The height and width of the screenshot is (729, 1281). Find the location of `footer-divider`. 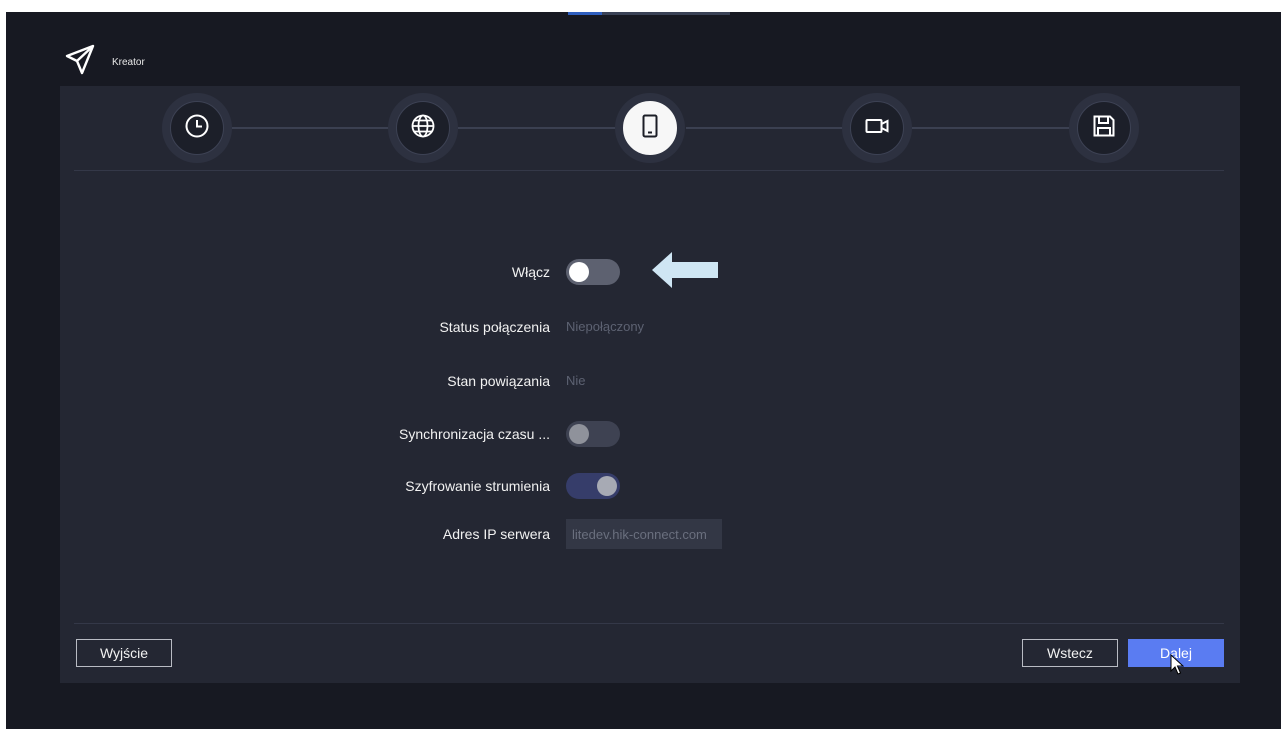

footer-divider is located at coordinates (649, 623).